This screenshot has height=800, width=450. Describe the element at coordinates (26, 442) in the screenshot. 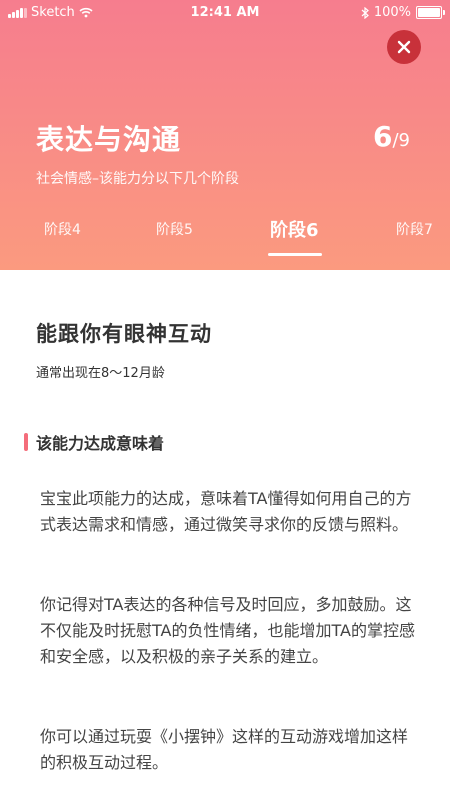

I see `section-accent-bar` at that location.